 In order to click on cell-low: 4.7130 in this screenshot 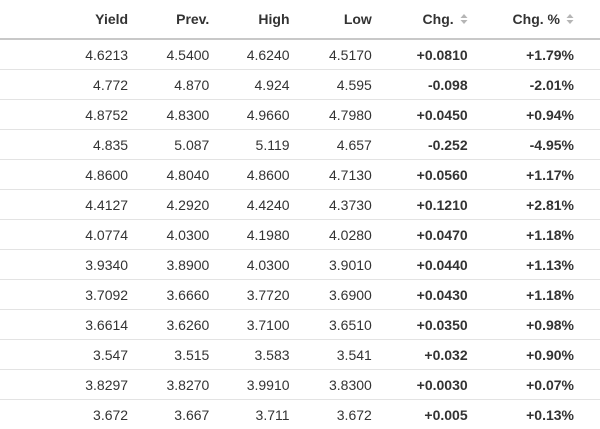, I will do `click(355, 175)`.